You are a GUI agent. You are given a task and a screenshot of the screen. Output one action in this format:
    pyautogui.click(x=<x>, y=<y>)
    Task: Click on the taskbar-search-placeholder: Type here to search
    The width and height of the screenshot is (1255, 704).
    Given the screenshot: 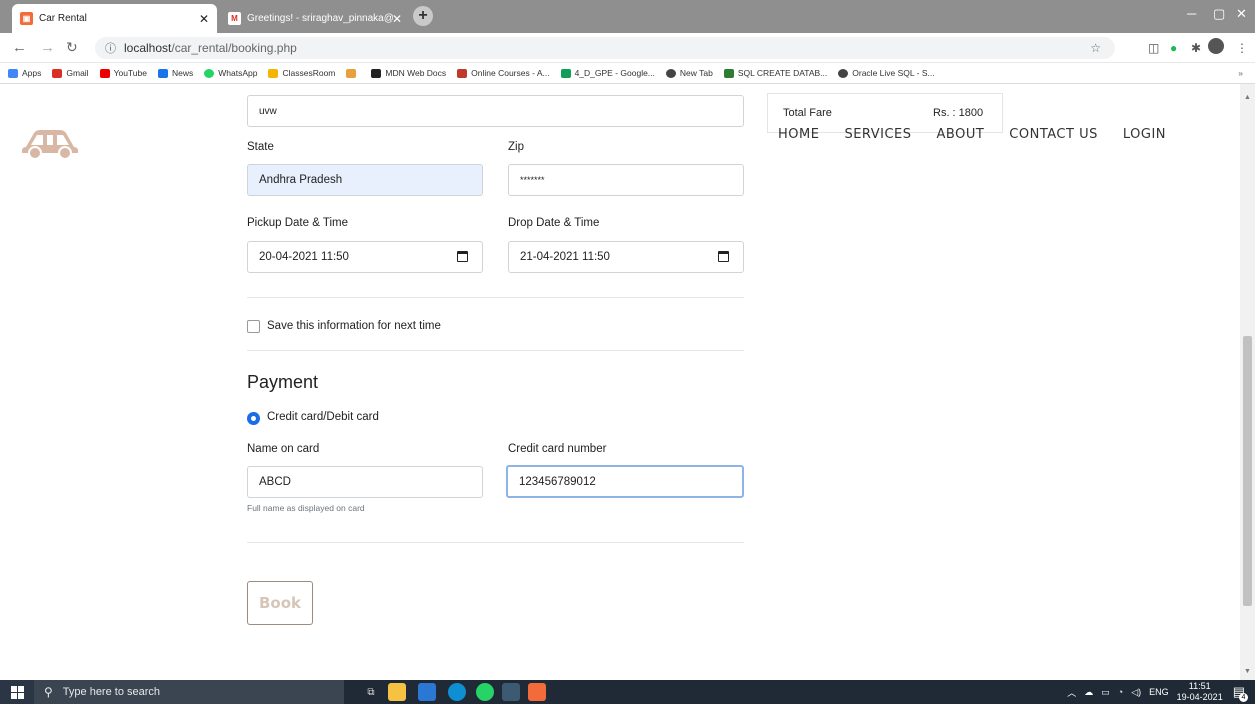 What is the action you would take?
    pyautogui.click(x=111, y=692)
    